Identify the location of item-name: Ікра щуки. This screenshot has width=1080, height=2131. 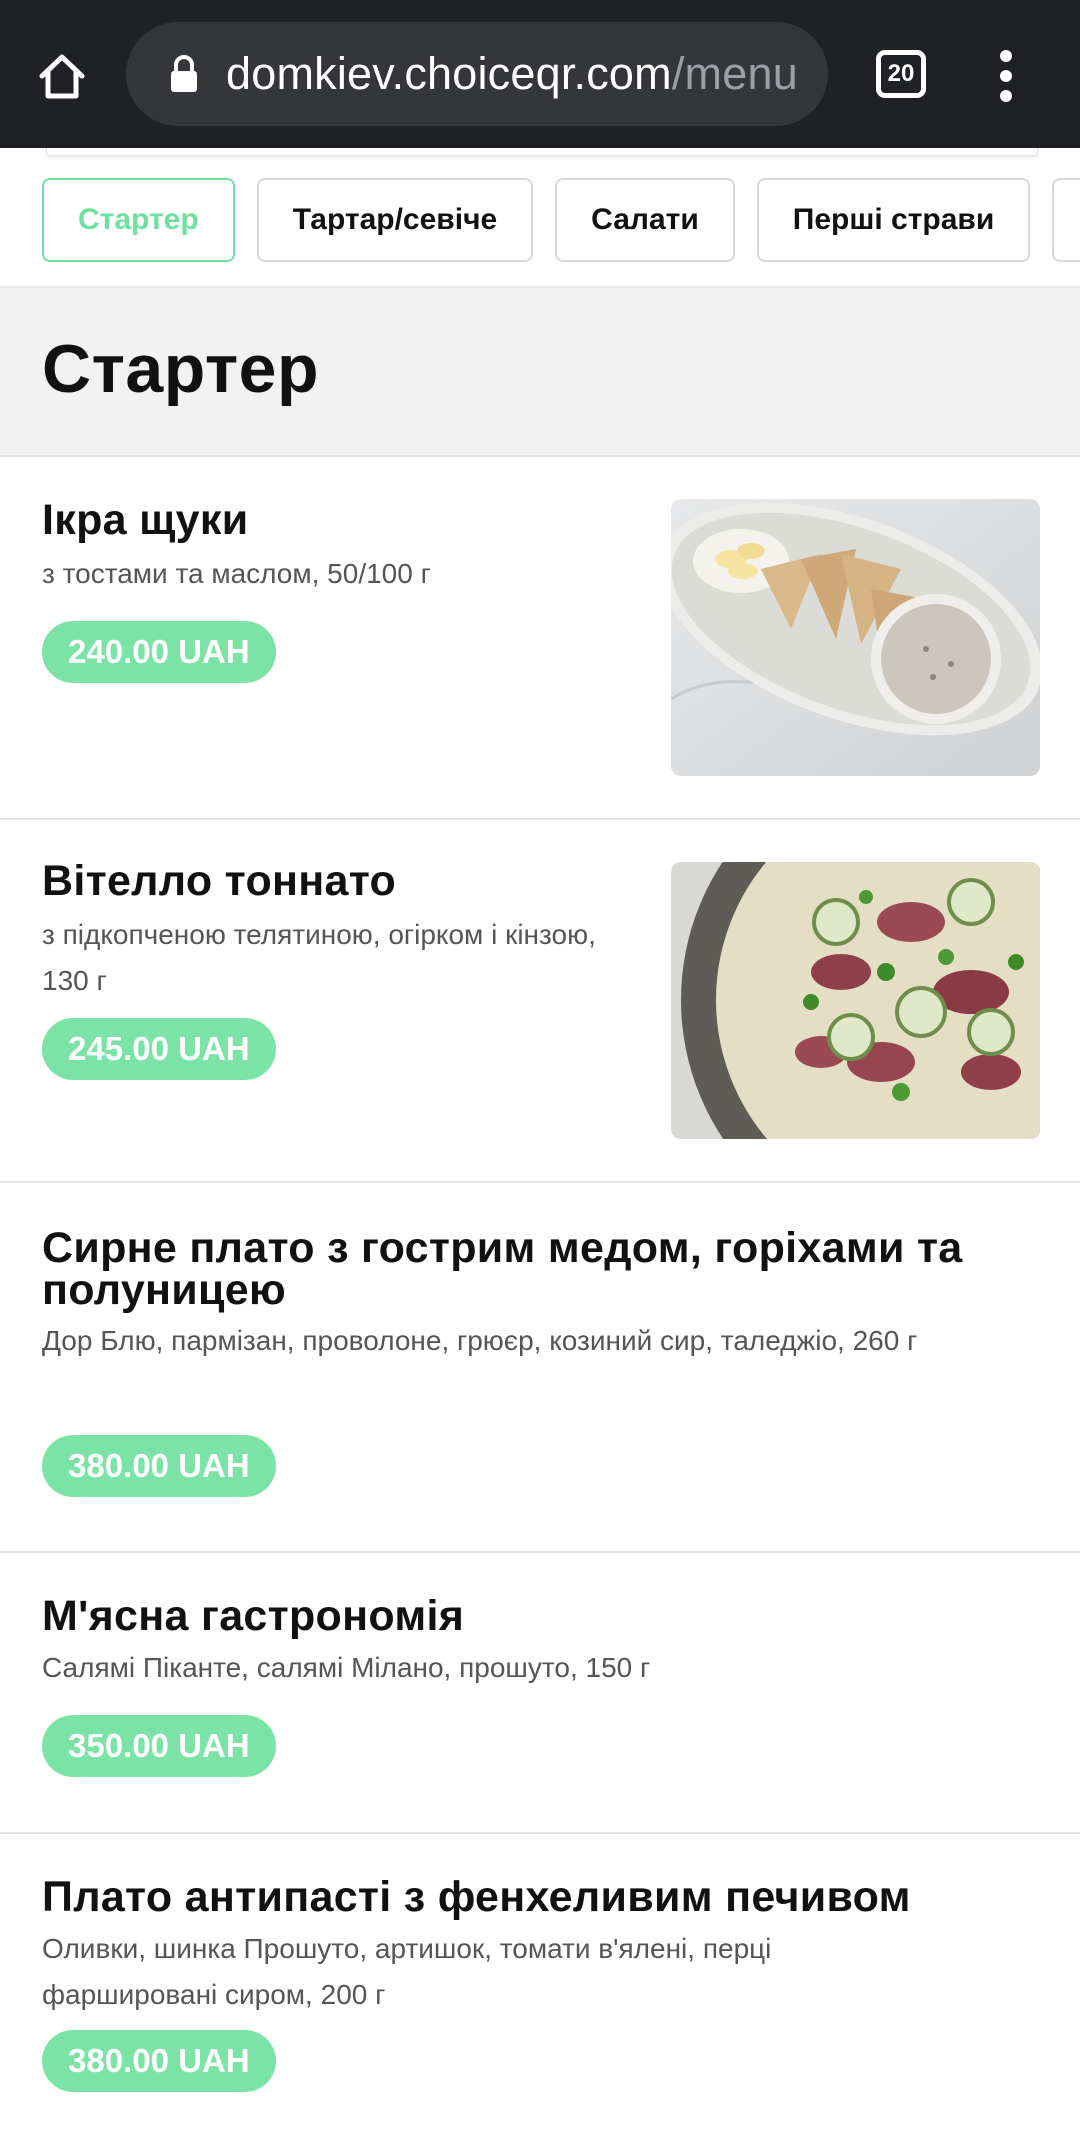
(145, 520).